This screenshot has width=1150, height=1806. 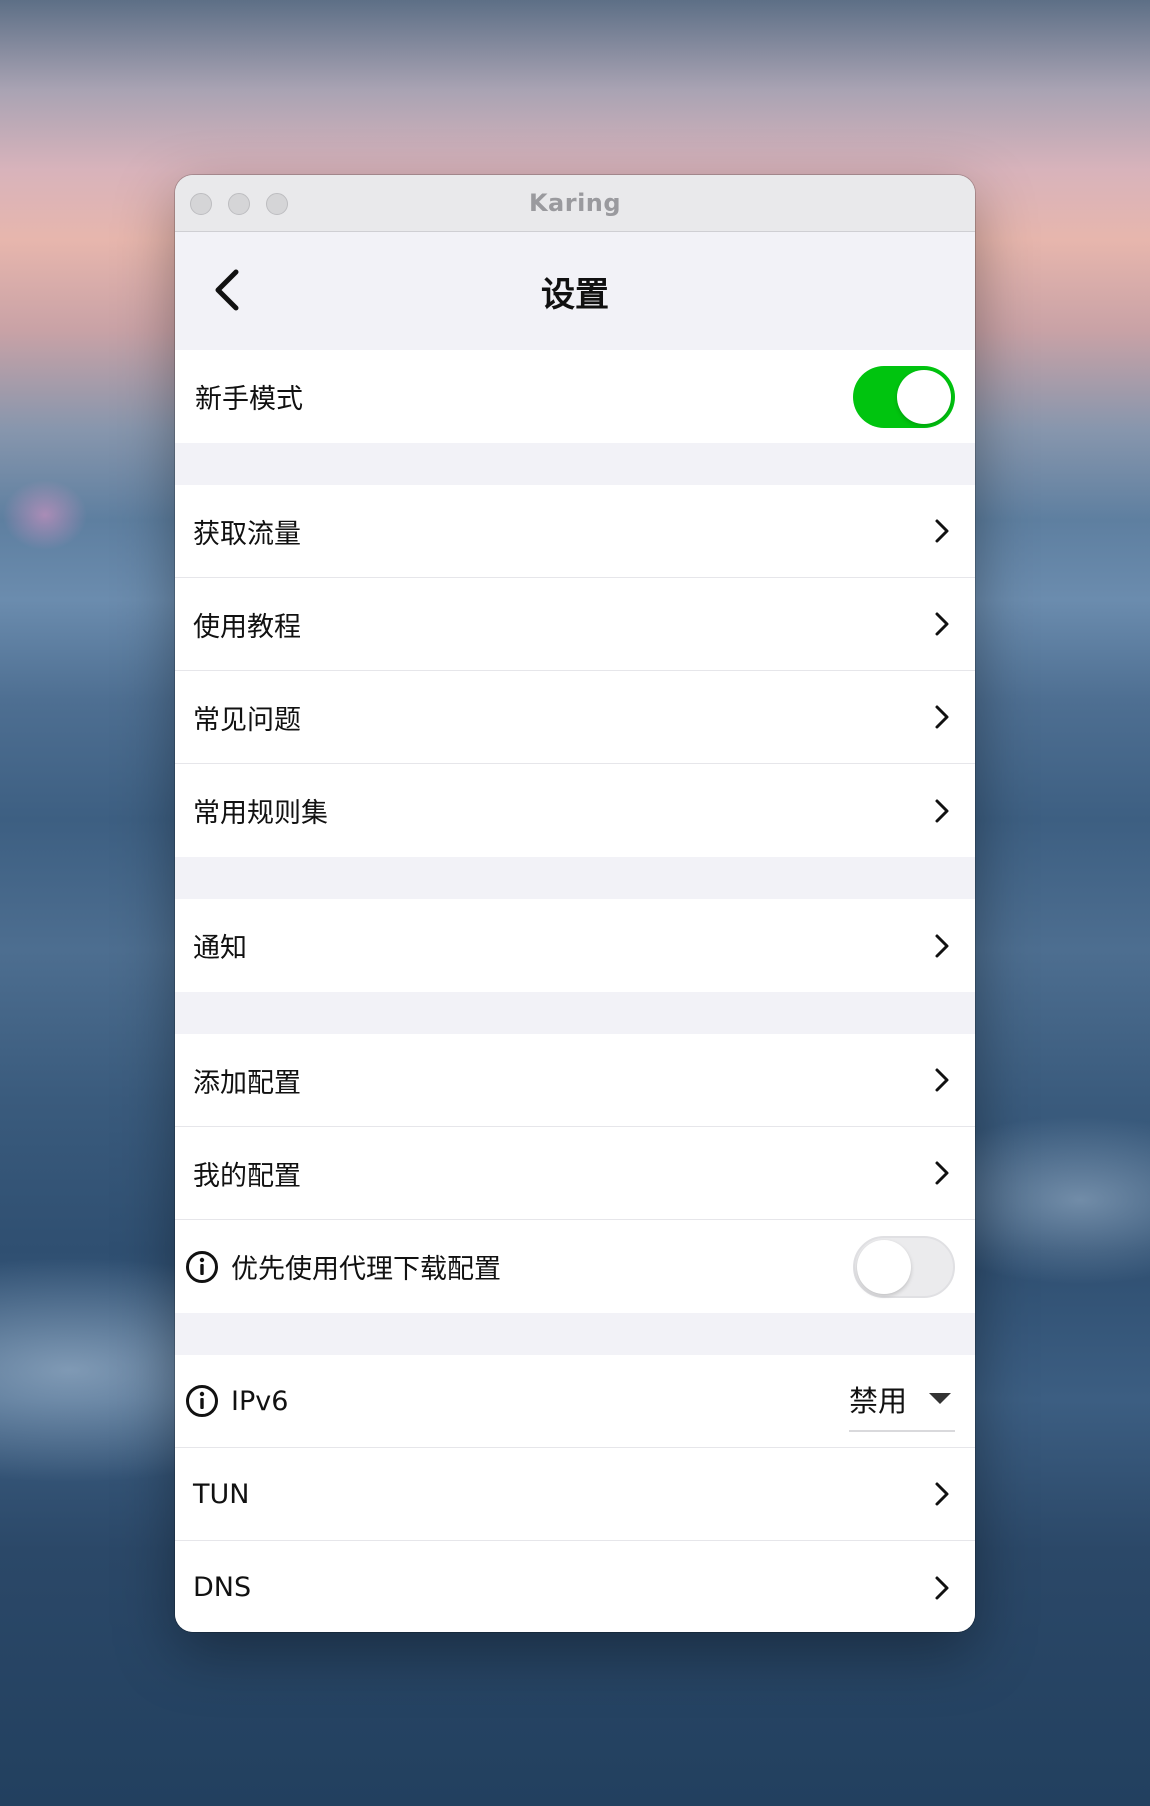 I want to click on proxy-download-label: 优先使用代理下载配置, so click(x=366, y=1269).